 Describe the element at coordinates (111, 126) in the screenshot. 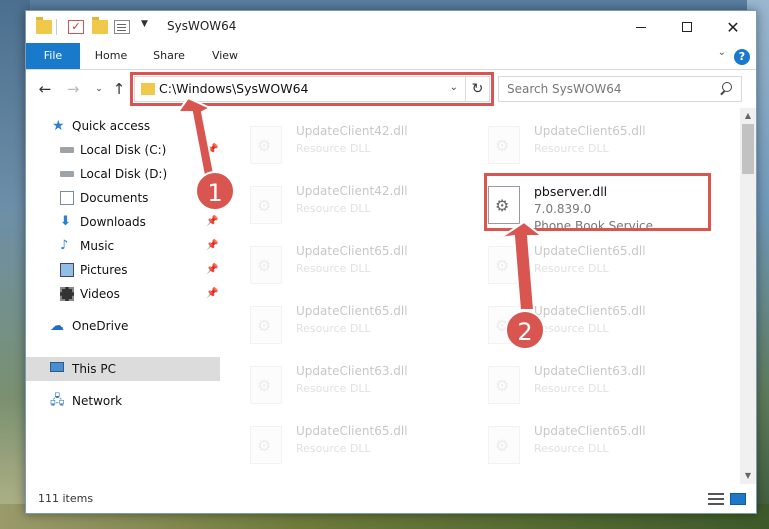

I see `sidebar-item-label: Quick access` at that location.